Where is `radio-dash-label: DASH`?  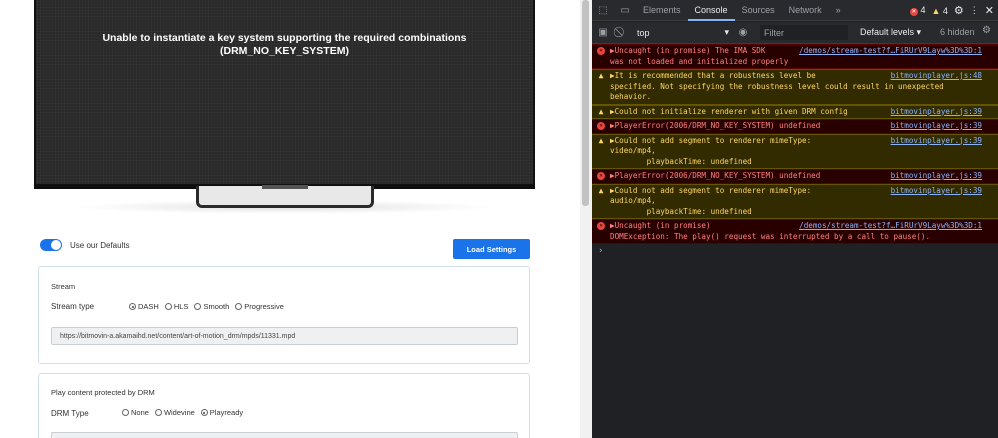 radio-dash-label: DASH is located at coordinates (148, 306).